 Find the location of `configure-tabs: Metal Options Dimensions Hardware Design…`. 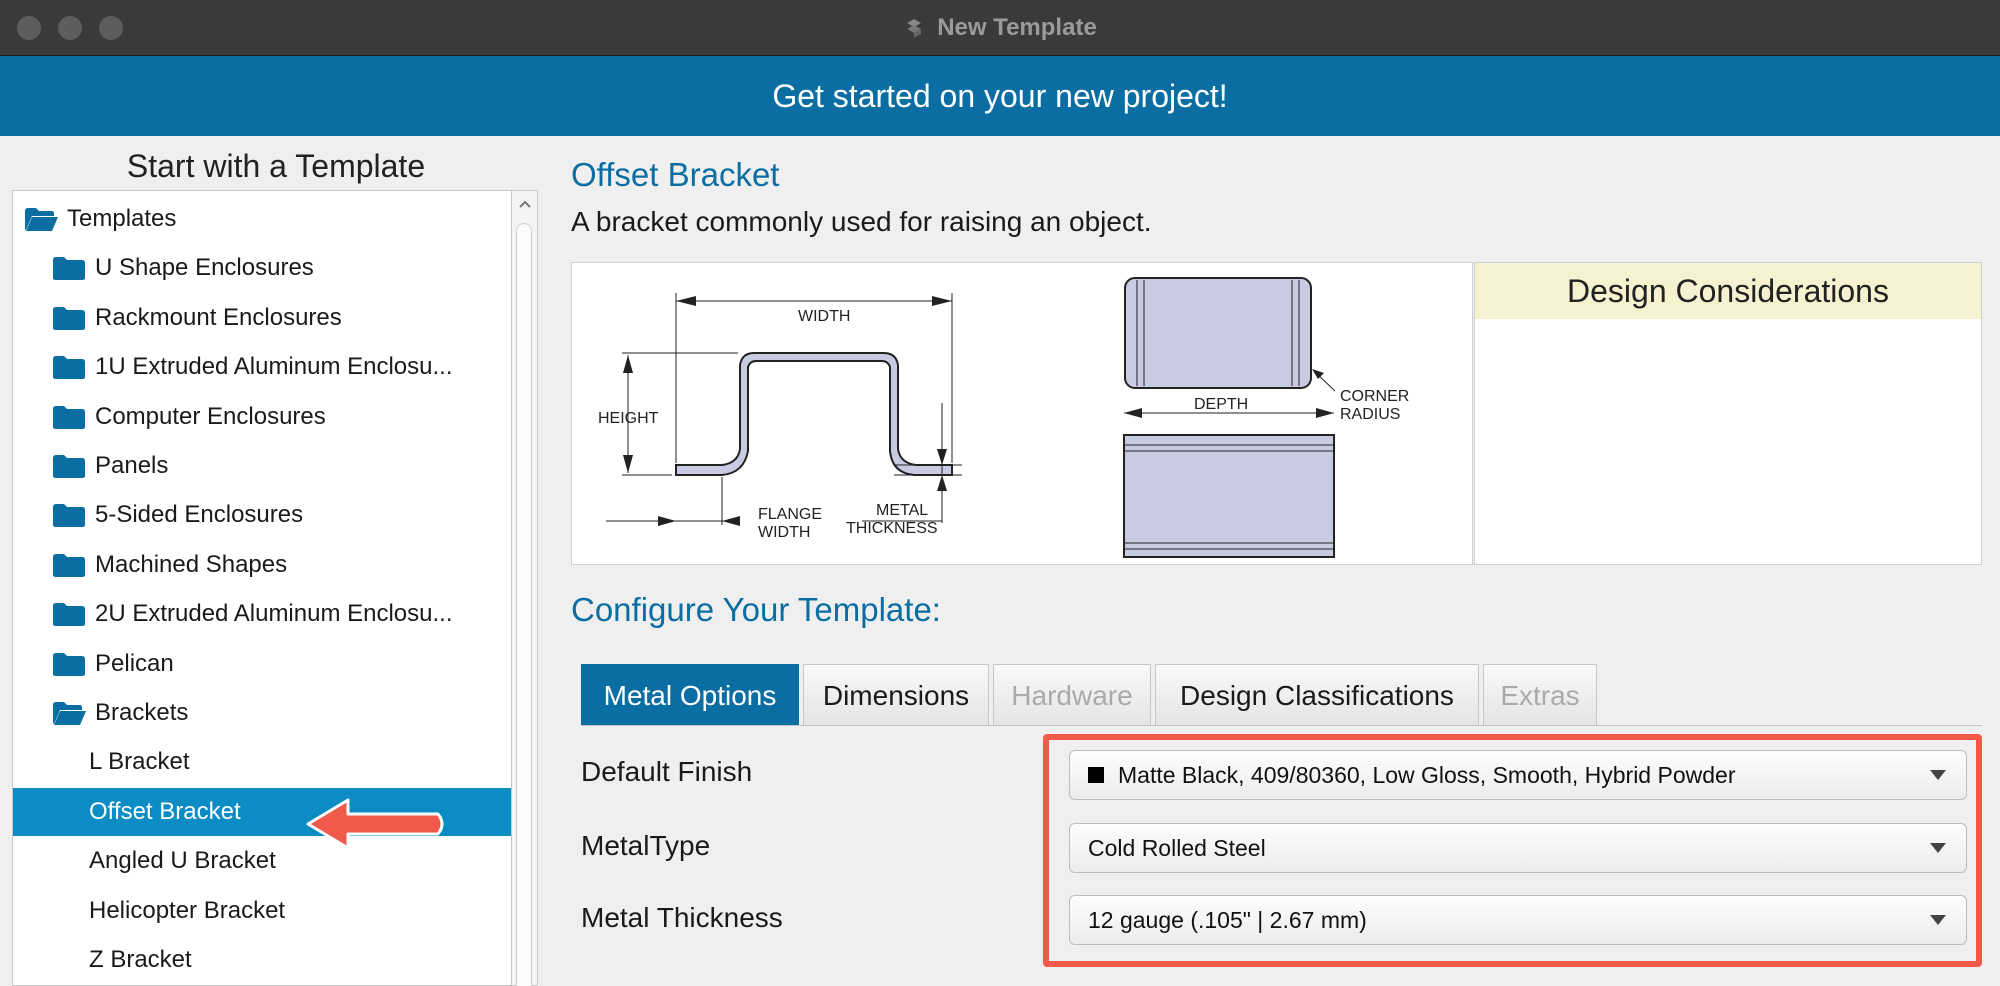

configure-tabs: Metal Options Dimensions Hardware Design… is located at coordinates (1091, 695).